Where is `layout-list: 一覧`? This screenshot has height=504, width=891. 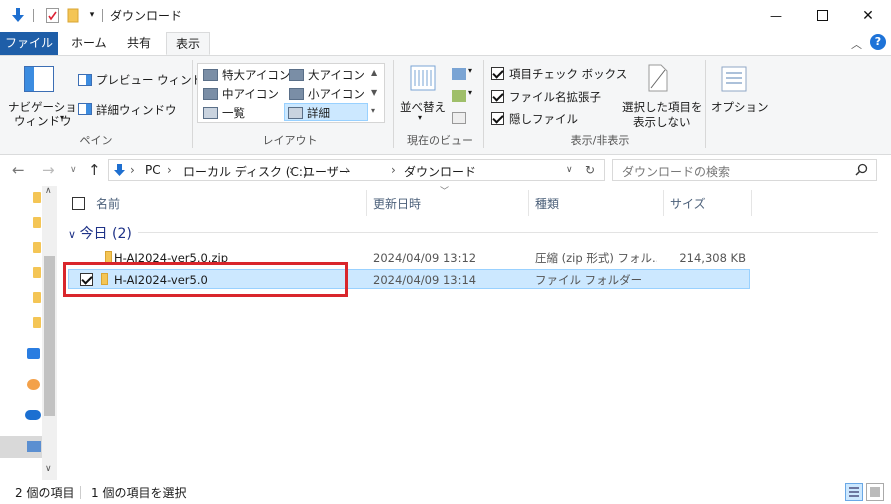
layout-list: 一覧 is located at coordinates (242, 113).